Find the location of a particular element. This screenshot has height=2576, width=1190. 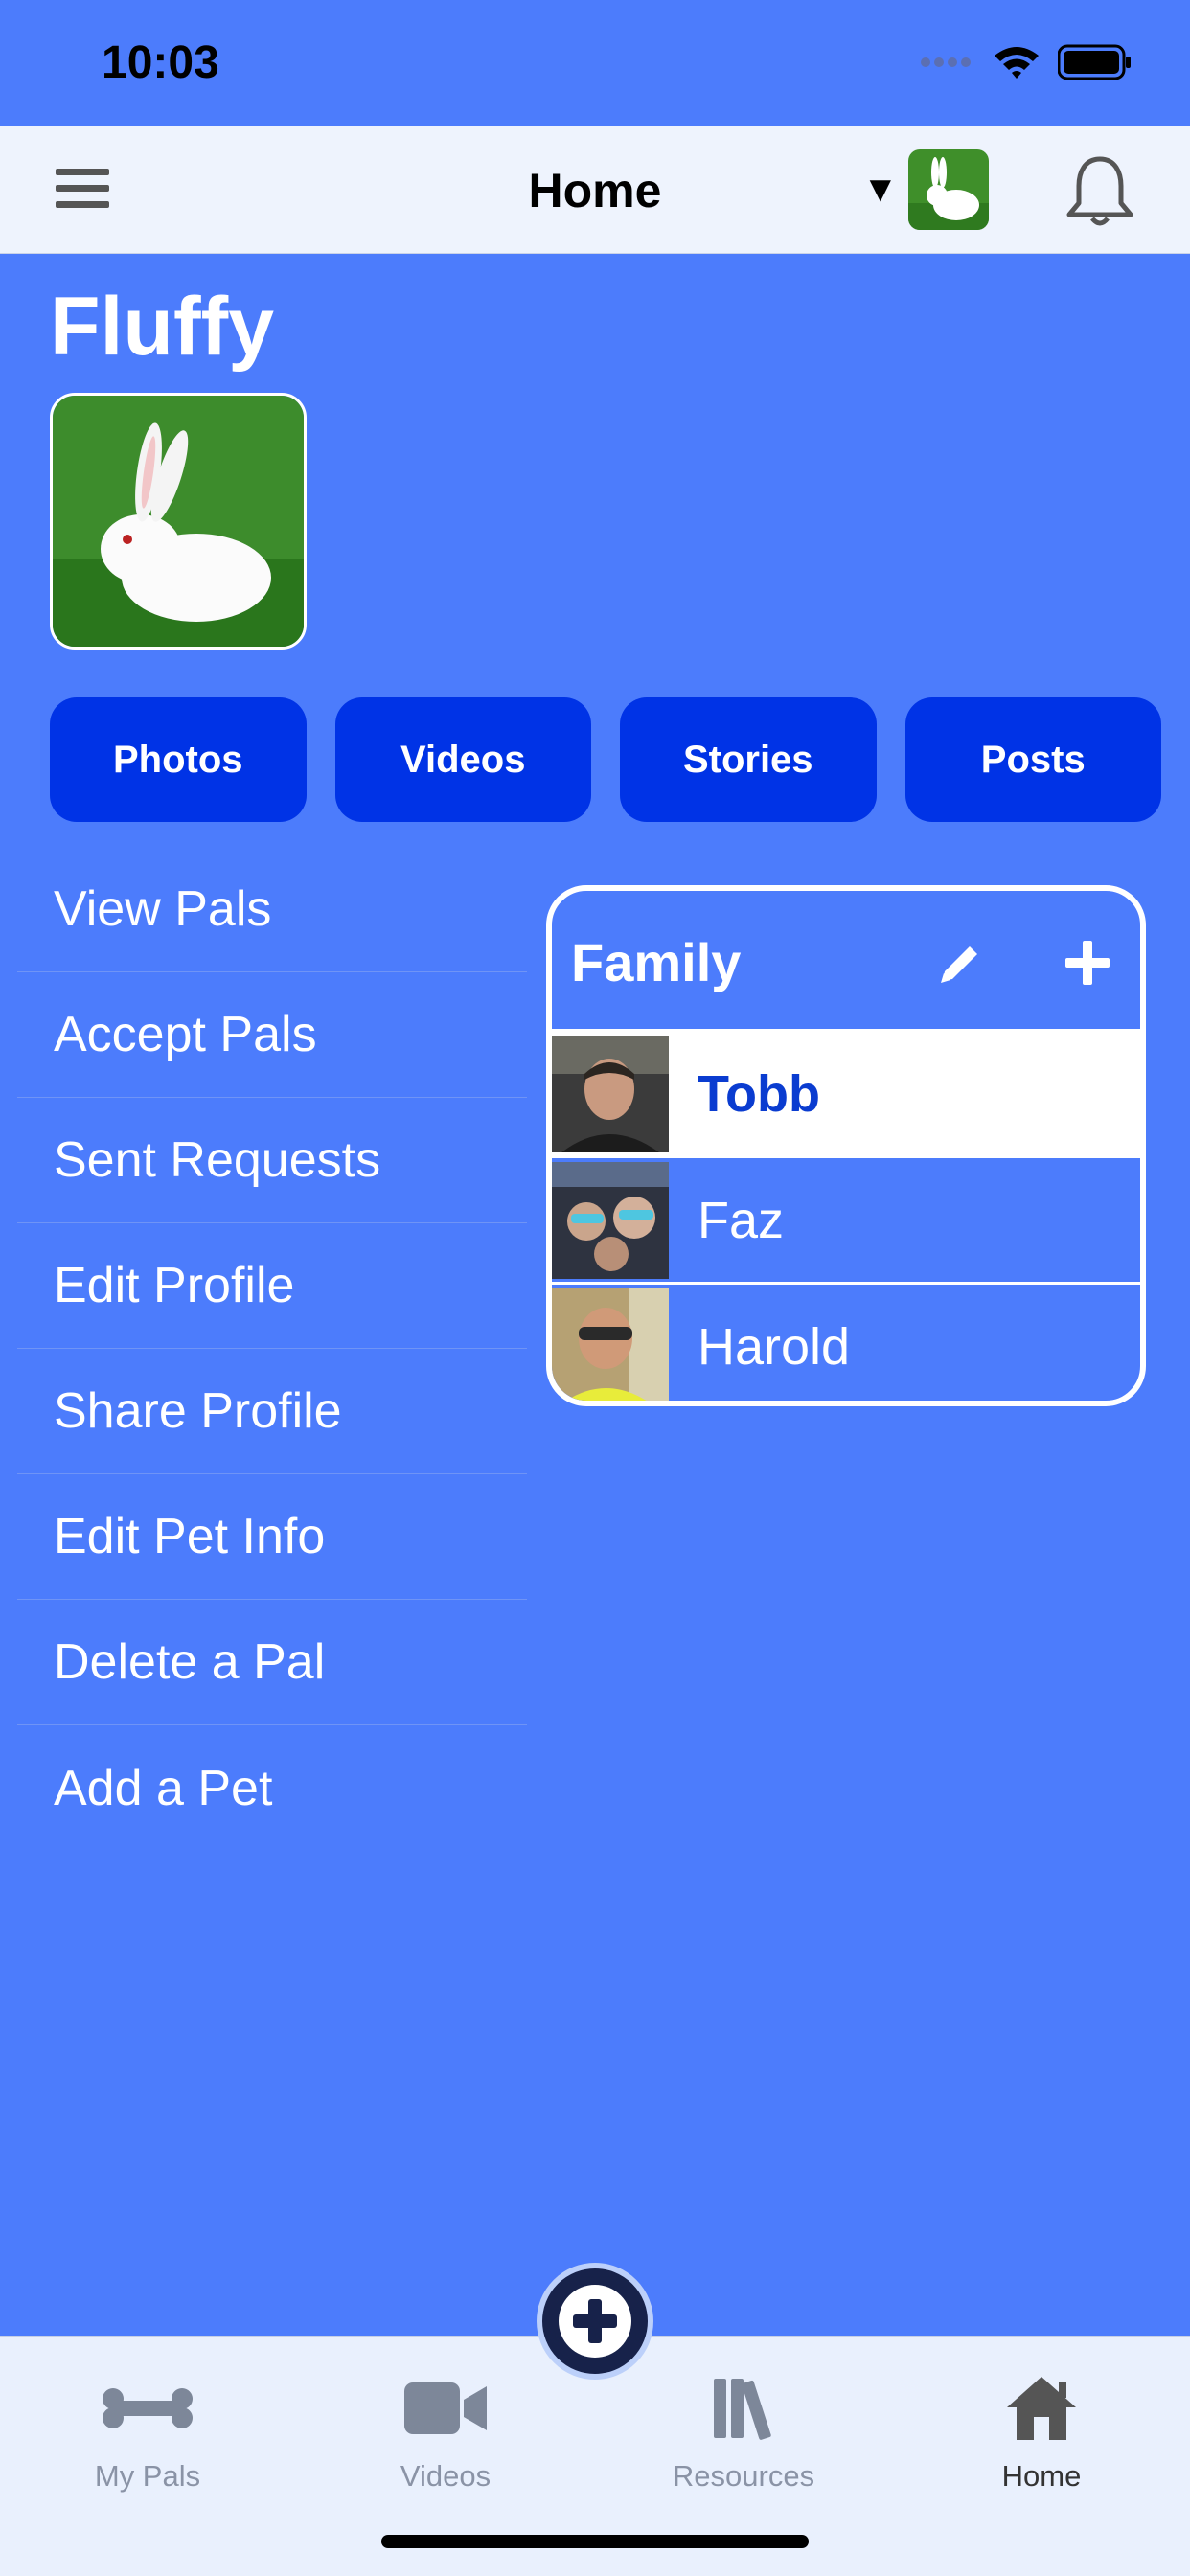

videos-button: Videos is located at coordinates (463, 760).